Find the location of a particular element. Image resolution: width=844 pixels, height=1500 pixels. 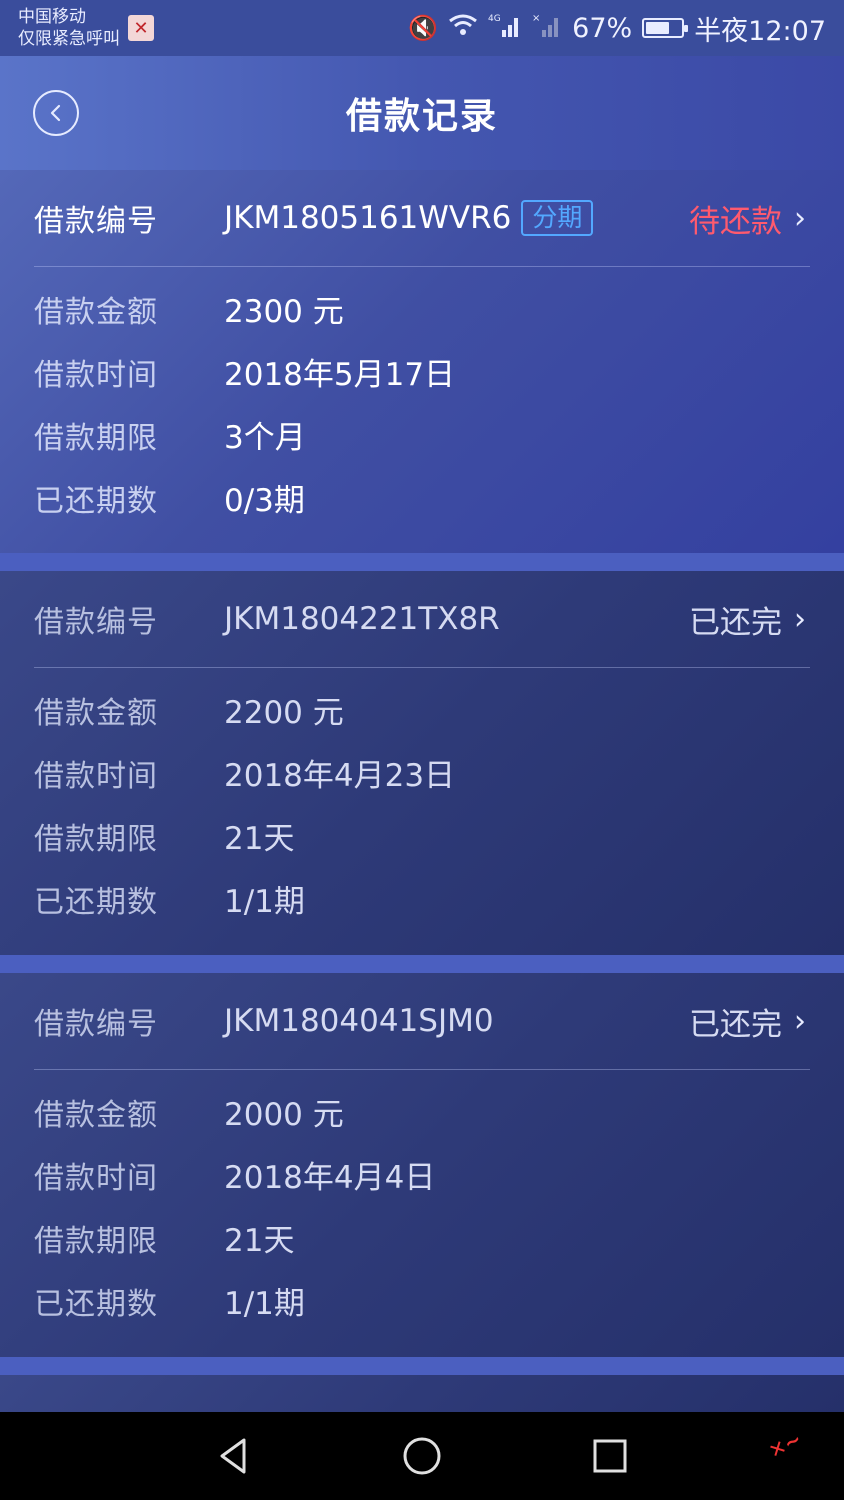

nav-recents-button is located at coordinates (610, 1456).